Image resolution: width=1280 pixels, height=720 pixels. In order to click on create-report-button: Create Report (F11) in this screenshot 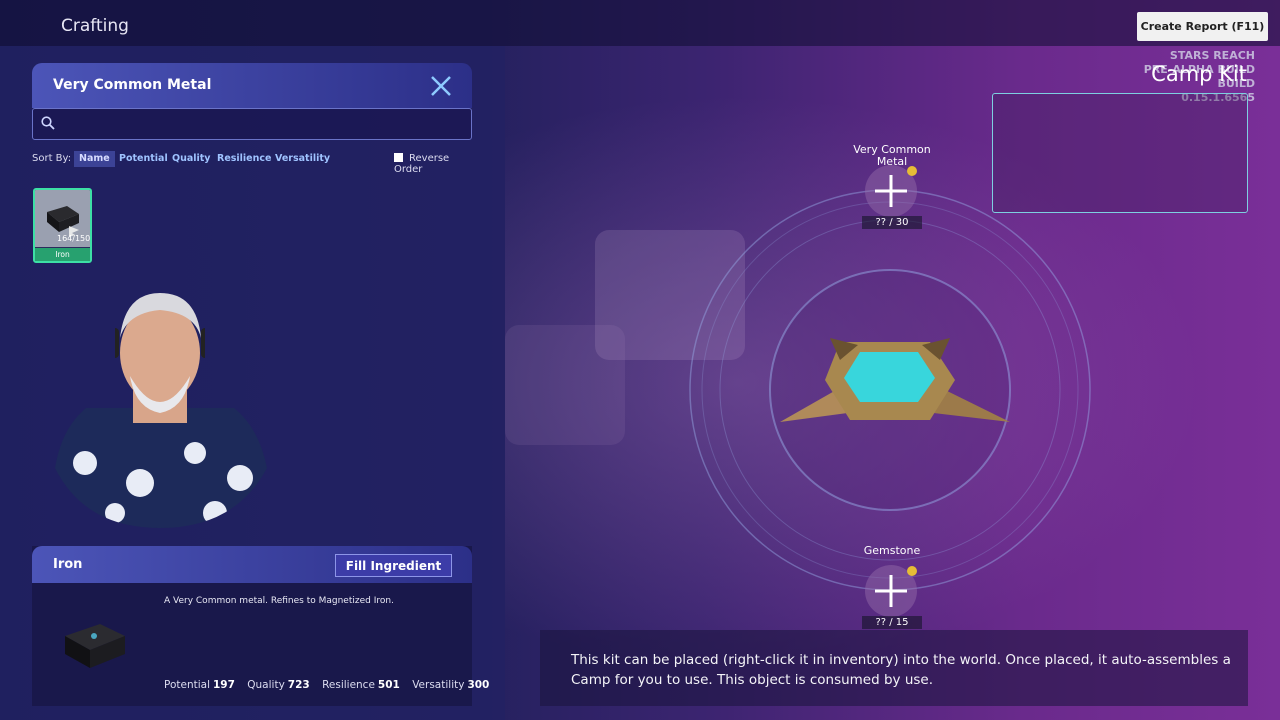, I will do `click(1202, 26)`.